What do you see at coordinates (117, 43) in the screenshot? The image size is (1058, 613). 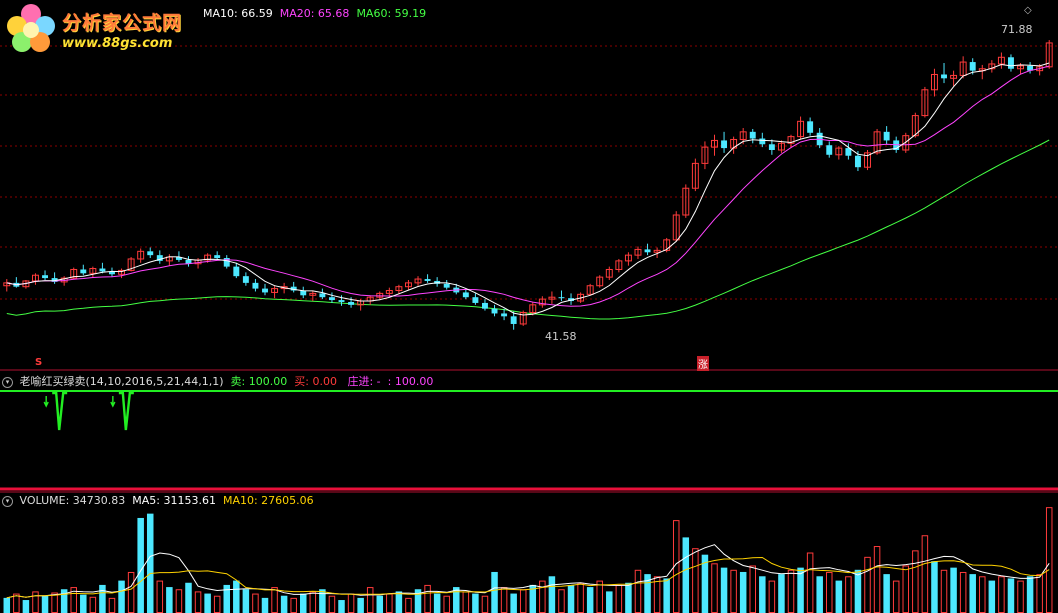 I see `logo-url: www.88gs.com` at bounding box center [117, 43].